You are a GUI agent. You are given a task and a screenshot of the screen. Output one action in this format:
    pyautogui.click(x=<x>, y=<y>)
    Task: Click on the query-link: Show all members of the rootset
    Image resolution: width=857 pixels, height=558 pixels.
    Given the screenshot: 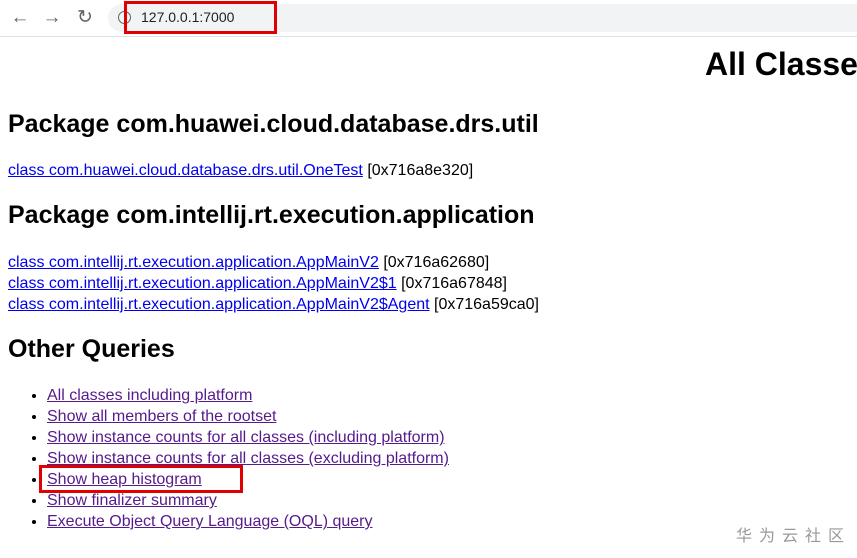 What is the action you would take?
    pyautogui.click(x=161, y=416)
    